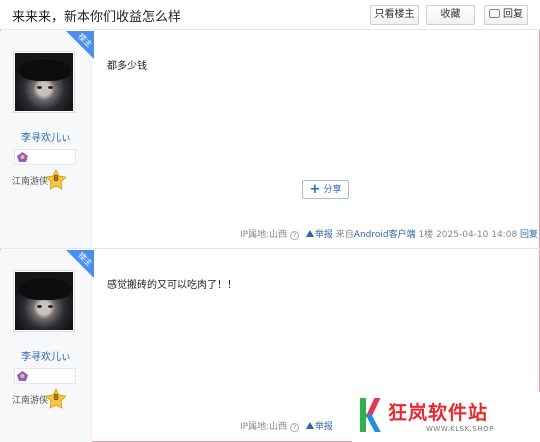  I want to click on source-link: Android客户端, so click(385, 235).